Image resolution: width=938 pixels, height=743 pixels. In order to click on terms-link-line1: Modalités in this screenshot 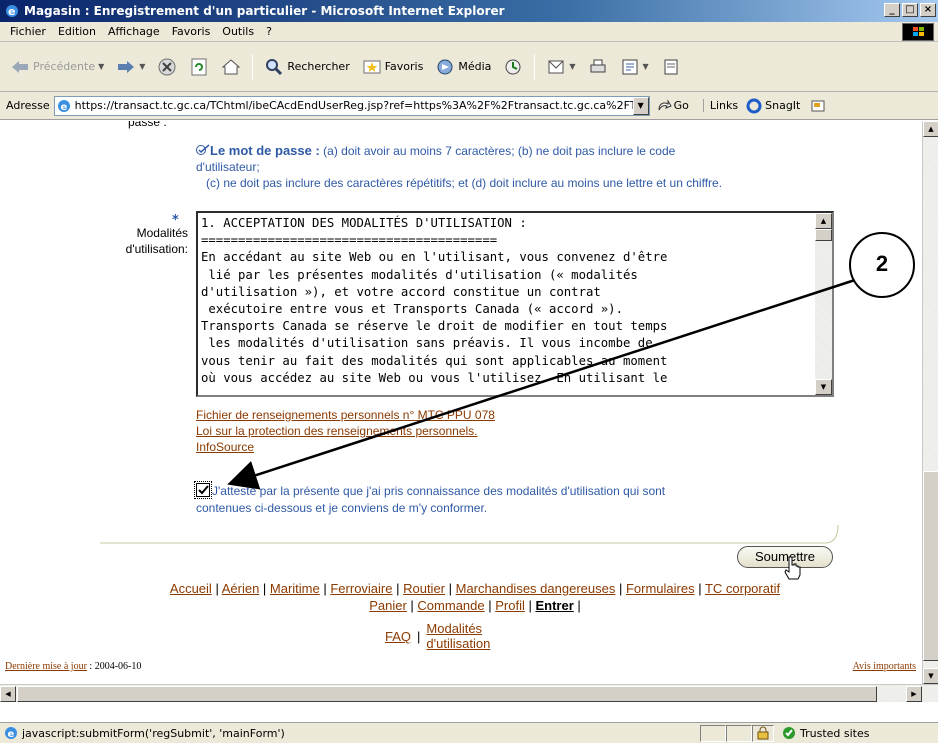, I will do `click(454, 628)`.